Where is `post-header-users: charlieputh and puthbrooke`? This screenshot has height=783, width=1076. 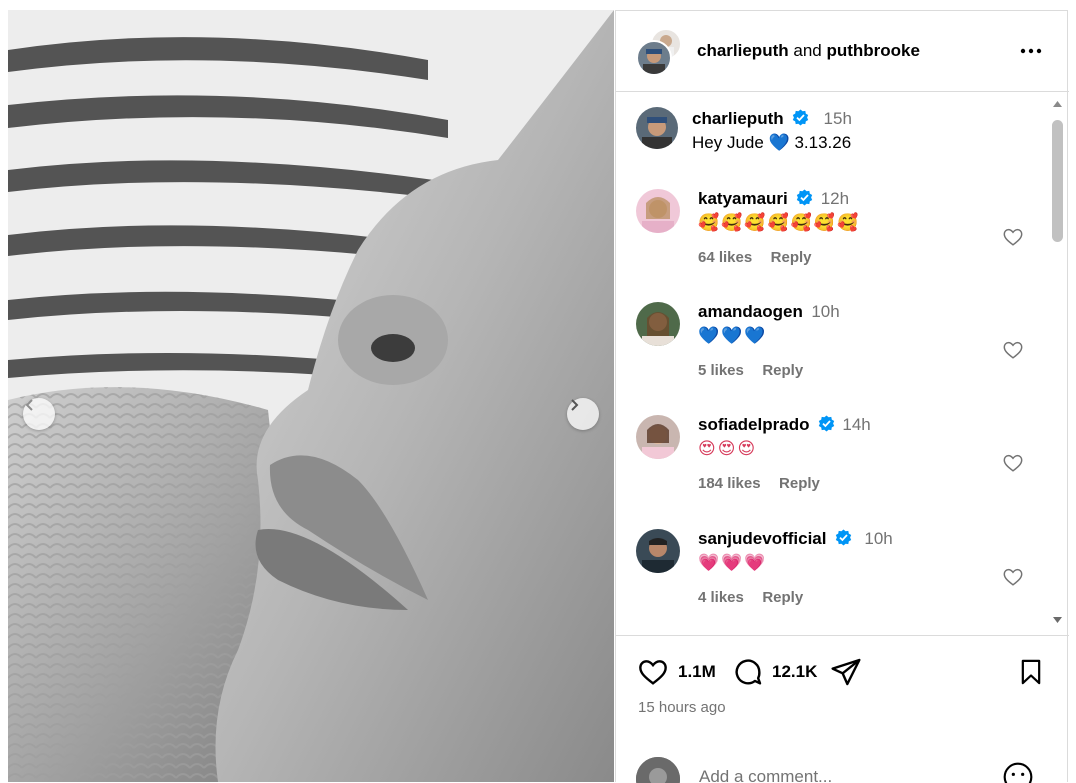
post-header-users: charlieputh and puthbrooke is located at coordinates (808, 51).